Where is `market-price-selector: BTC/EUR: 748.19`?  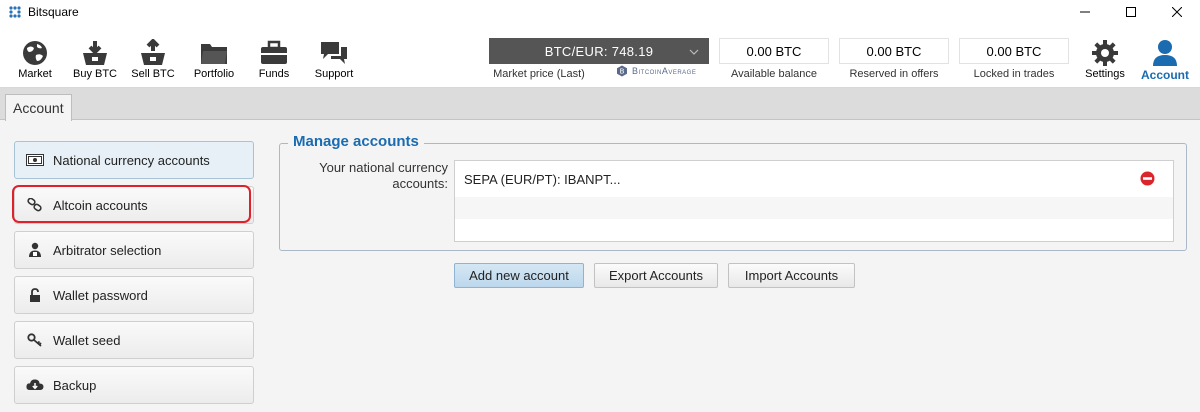 market-price-selector: BTC/EUR: 748.19 is located at coordinates (599, 51).